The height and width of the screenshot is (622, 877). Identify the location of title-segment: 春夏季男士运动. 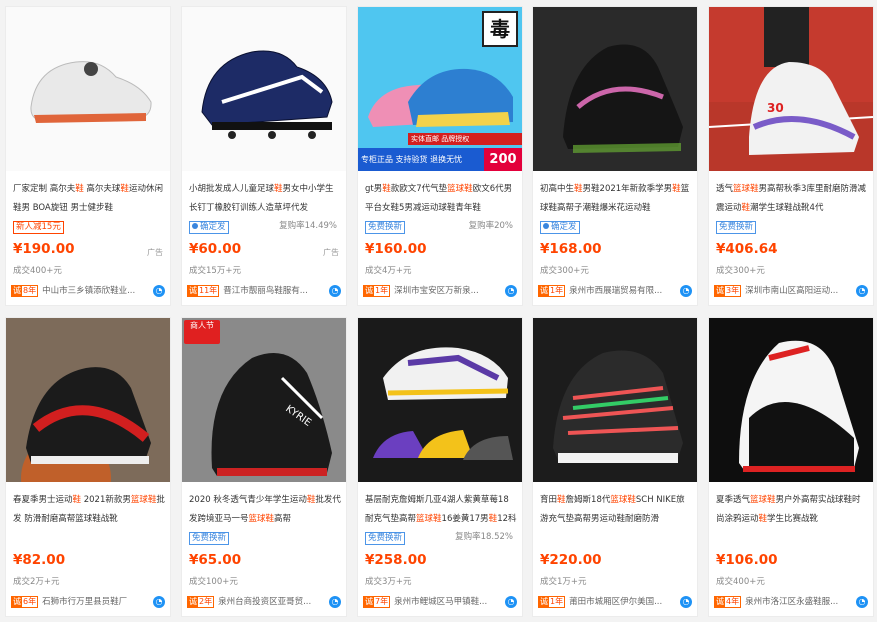
(43, 500).